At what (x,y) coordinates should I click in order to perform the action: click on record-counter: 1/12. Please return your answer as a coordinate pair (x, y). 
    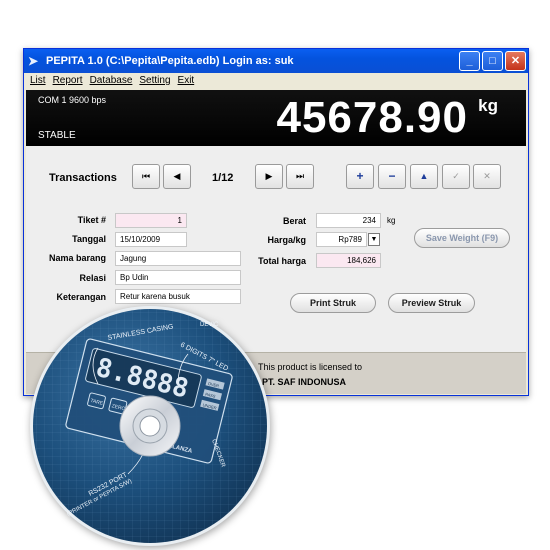
    Looking at the image, I should click on (223, 178).